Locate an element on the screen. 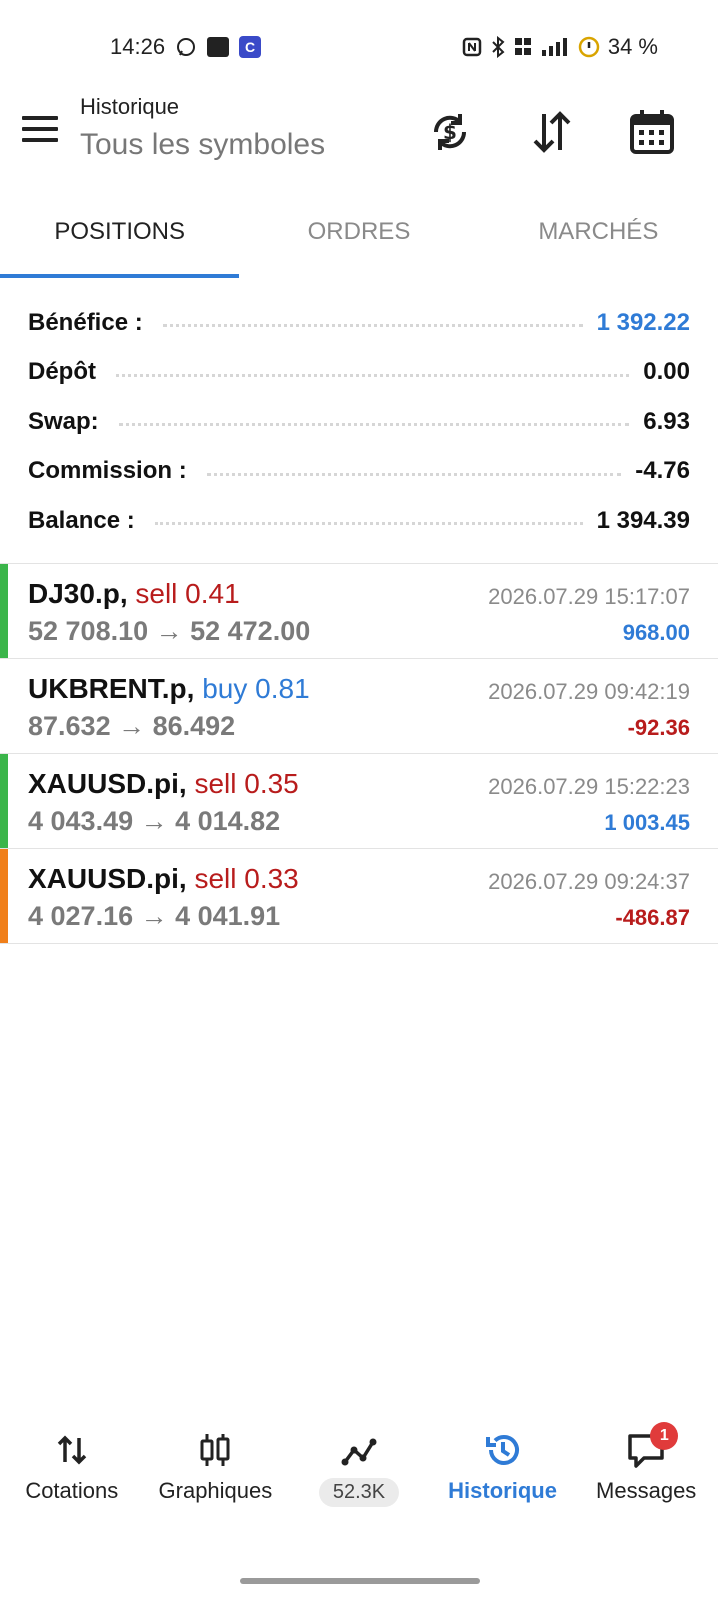  tab-markets: MARCHÉS is located at coordinates (598, 240).